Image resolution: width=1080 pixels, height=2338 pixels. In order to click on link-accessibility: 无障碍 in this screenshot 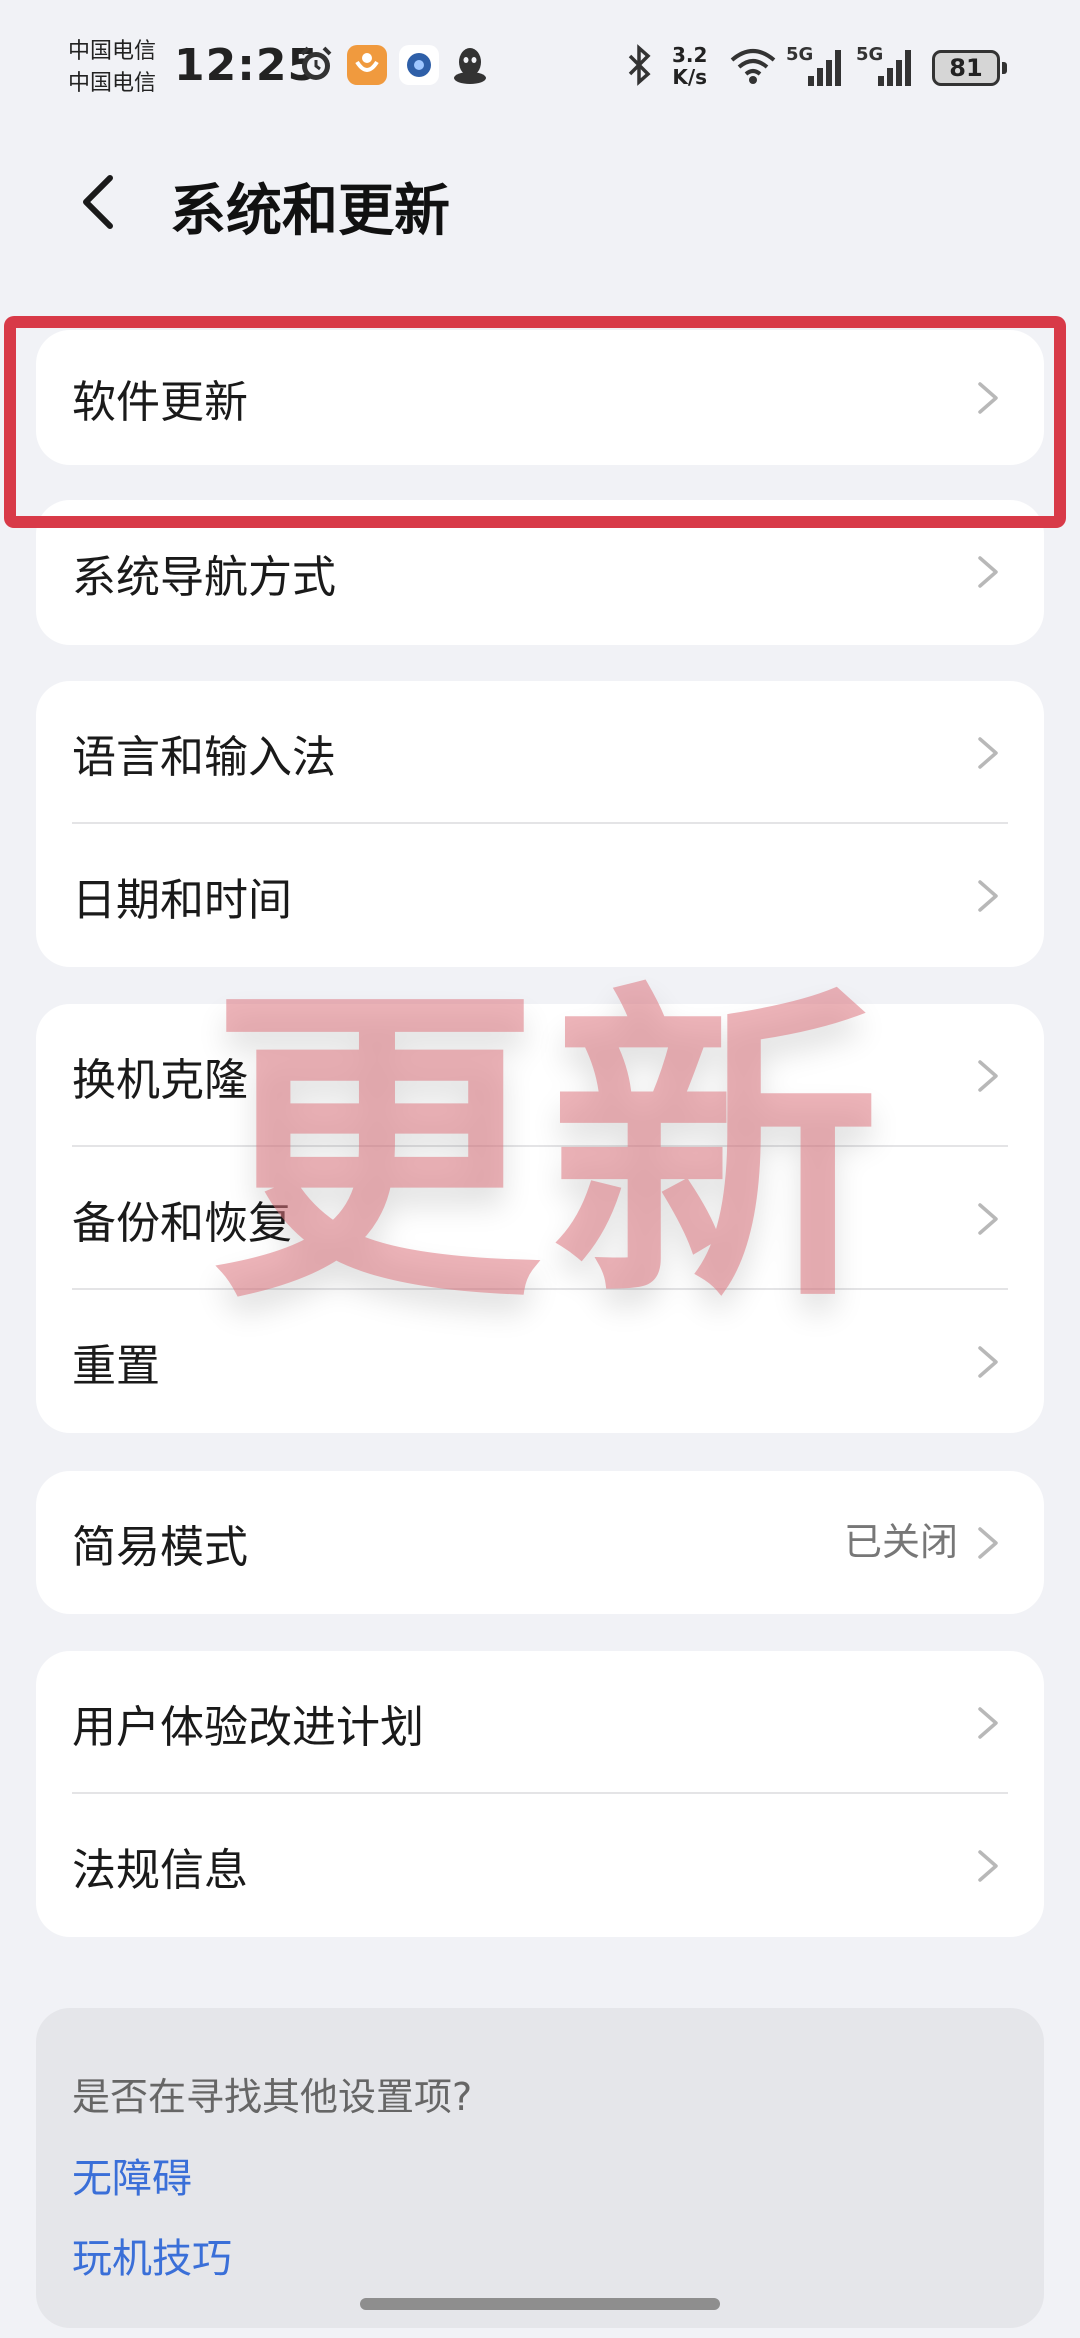, I will do `click(132, 2175)`.